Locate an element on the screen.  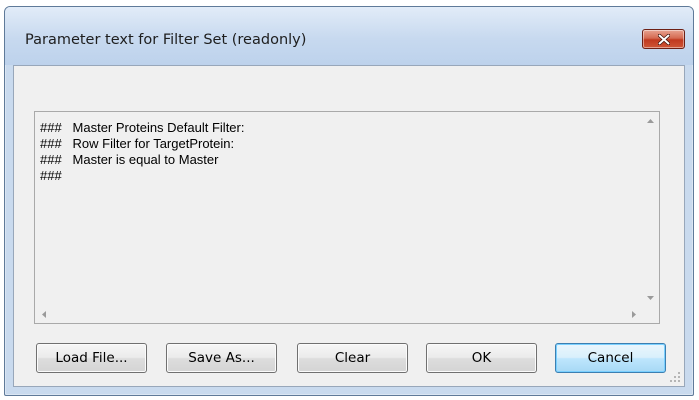
arrow-up-icon is located at coordinates (650, 120).